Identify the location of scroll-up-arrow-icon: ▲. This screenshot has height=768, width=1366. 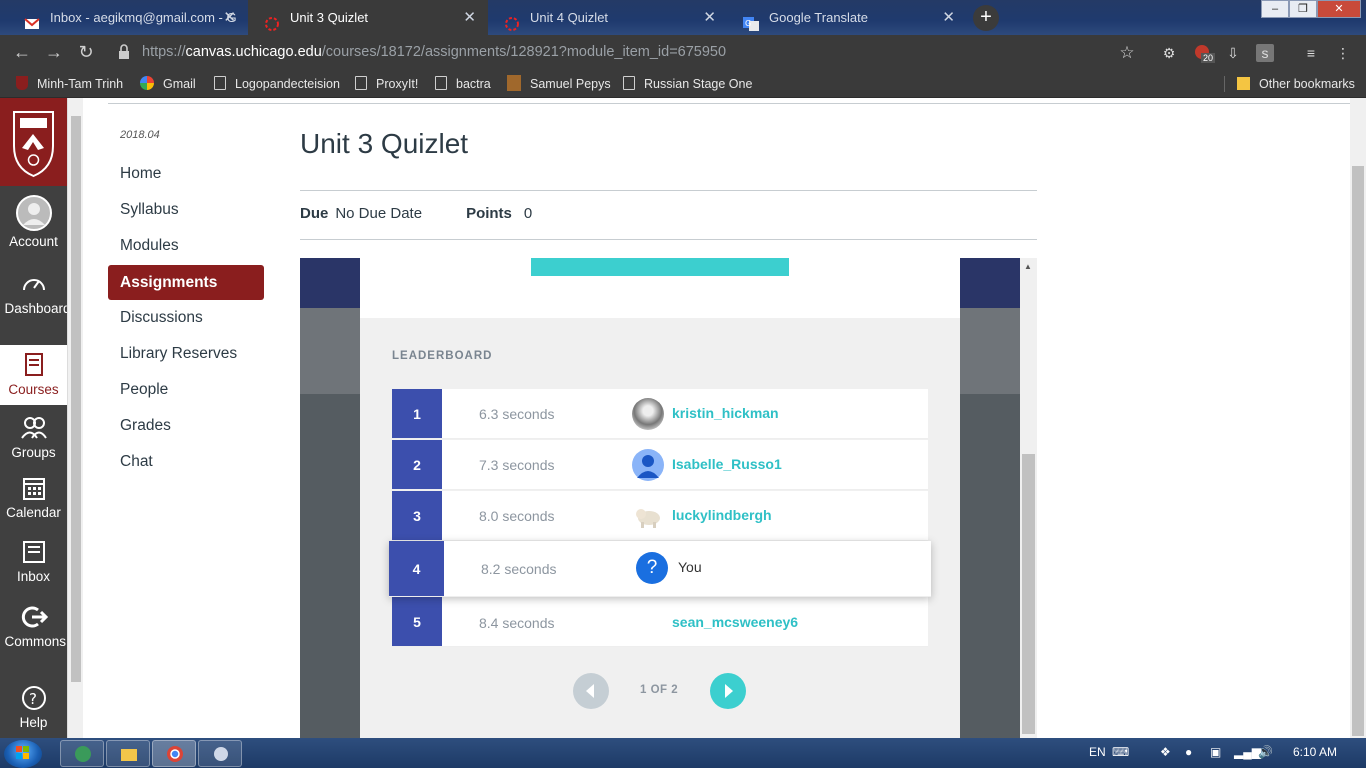
(1028, 266).